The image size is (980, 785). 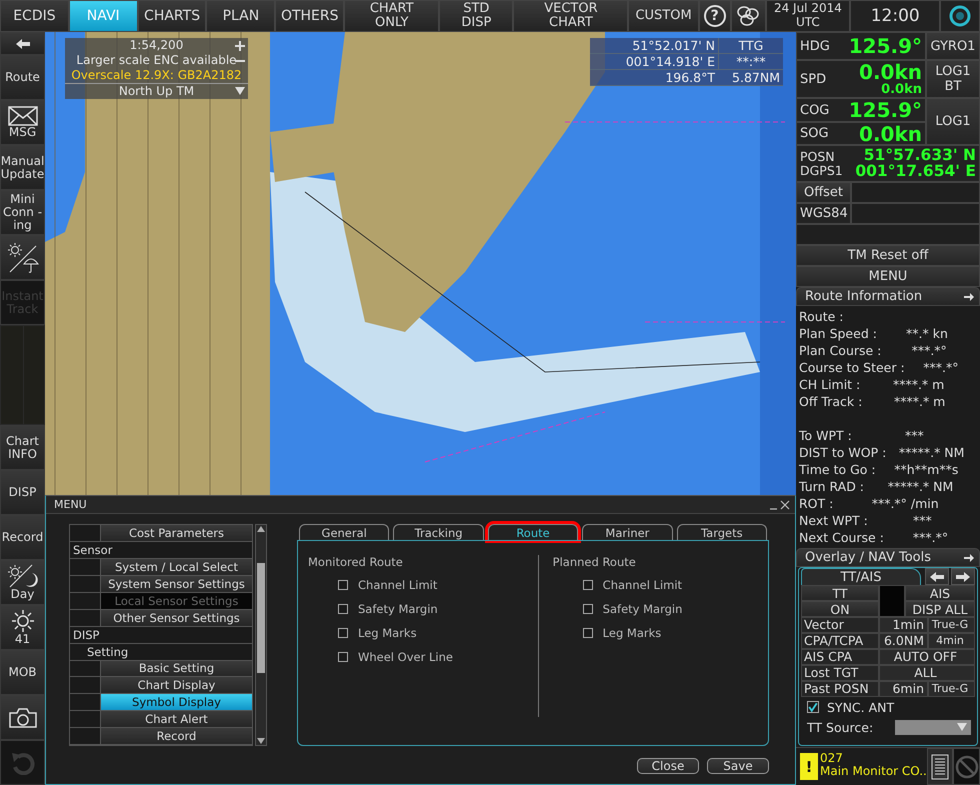 I want to click on alert-list-button, so click(x=940, y=766).